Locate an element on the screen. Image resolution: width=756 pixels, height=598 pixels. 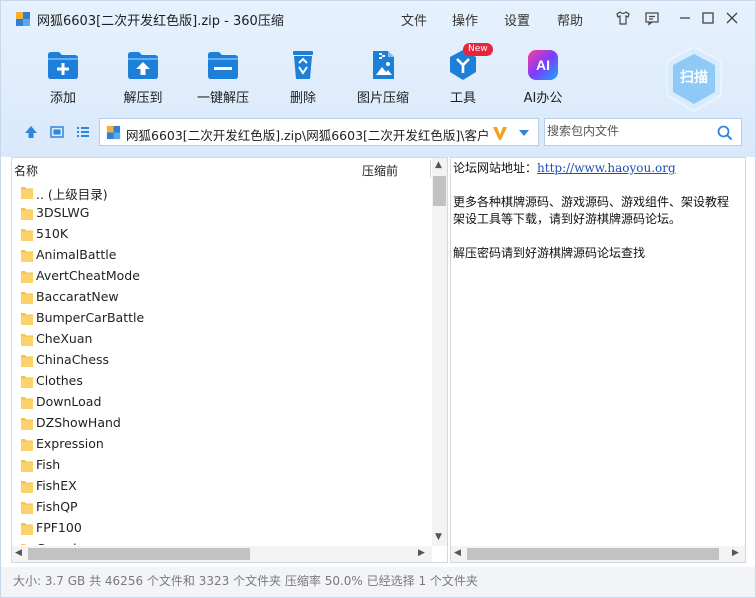
list-item-name: DownLoad is located at coordinates (69, 401).